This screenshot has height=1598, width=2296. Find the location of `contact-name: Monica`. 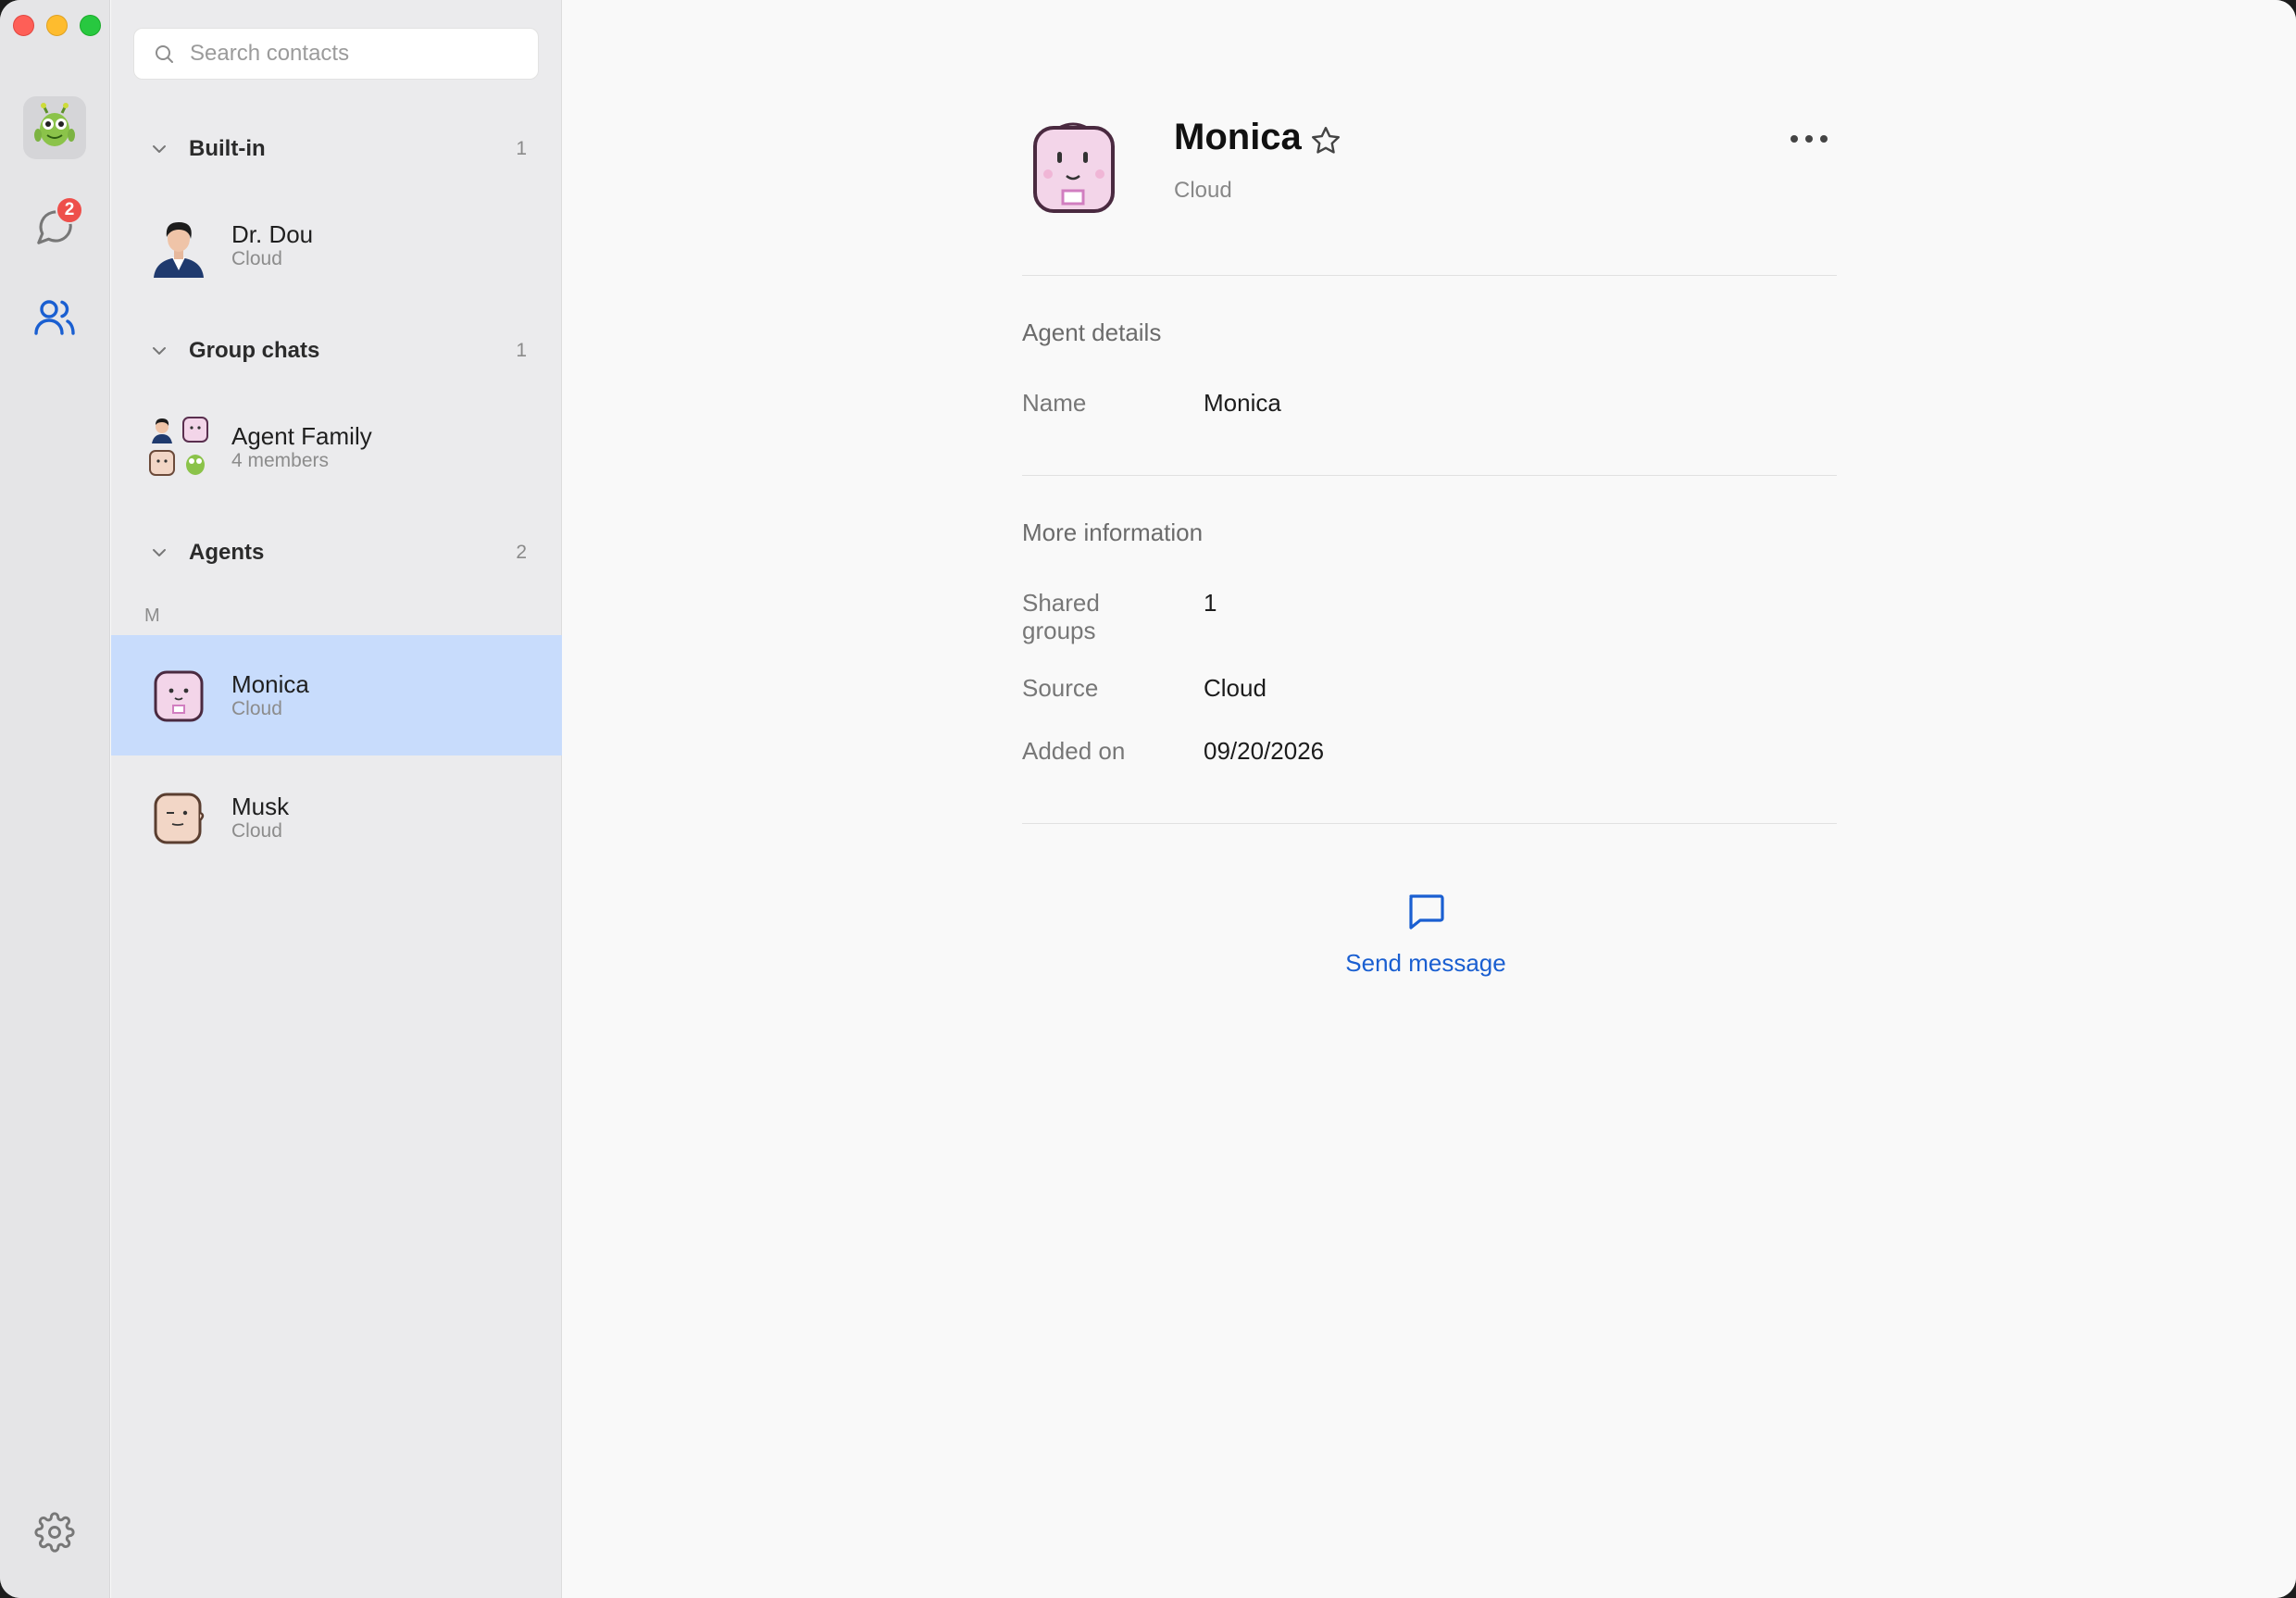

contact-name: Monica is located at coordinates (270, 684).